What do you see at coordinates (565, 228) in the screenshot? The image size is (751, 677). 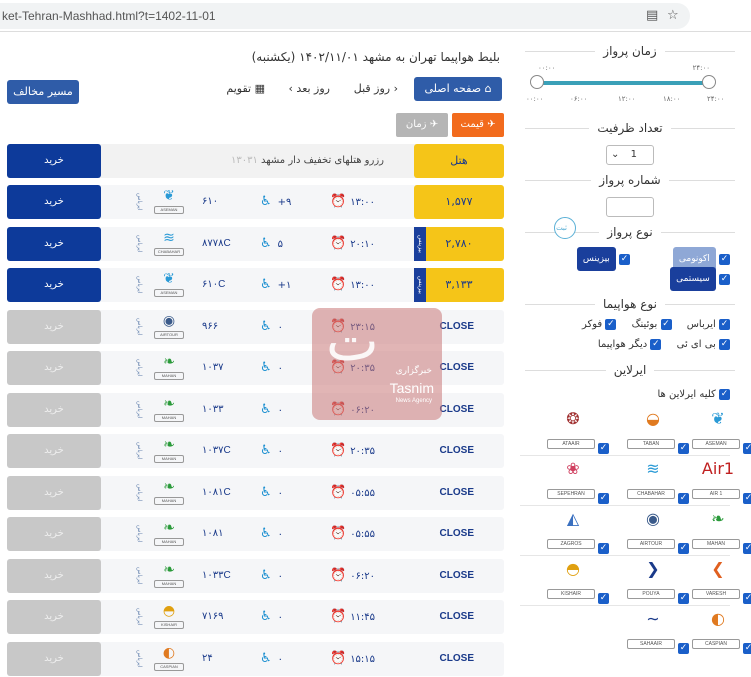 I see `submit-circle-button: ثبت` at bounding box center [565, 228].